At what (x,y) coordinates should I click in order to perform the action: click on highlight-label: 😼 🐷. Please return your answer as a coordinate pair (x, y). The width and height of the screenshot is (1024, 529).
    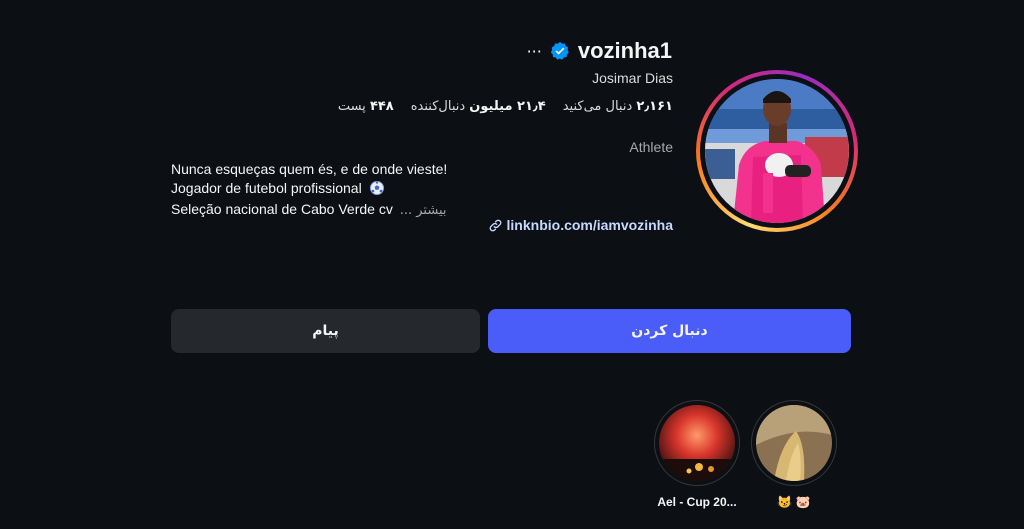
    Looking at the image, I should click on (794, 502).